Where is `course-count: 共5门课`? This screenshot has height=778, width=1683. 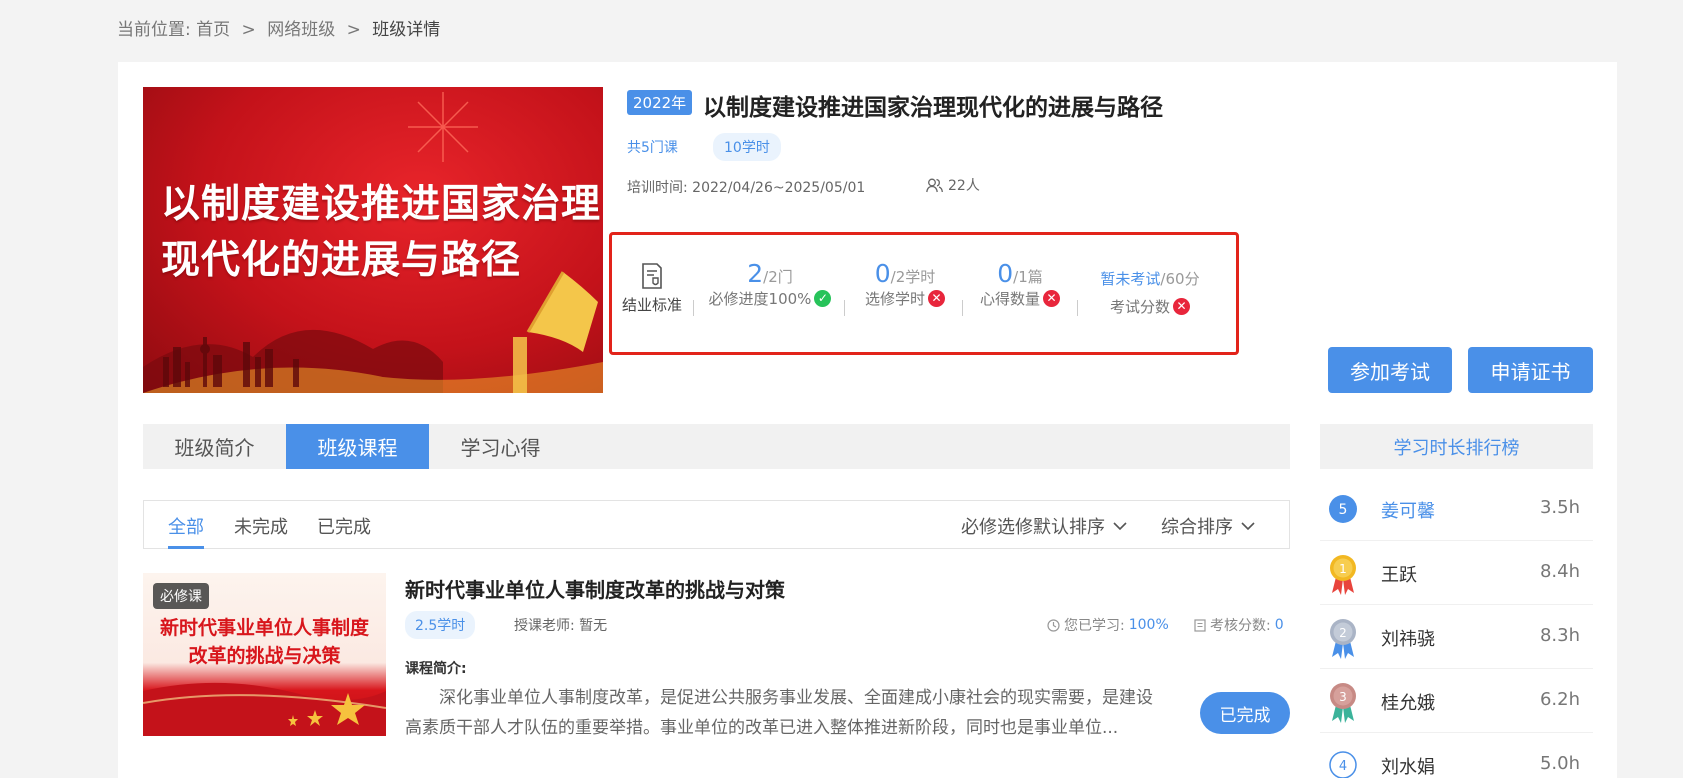 course-count: 共5门课 is located at coordinates (652, 148).